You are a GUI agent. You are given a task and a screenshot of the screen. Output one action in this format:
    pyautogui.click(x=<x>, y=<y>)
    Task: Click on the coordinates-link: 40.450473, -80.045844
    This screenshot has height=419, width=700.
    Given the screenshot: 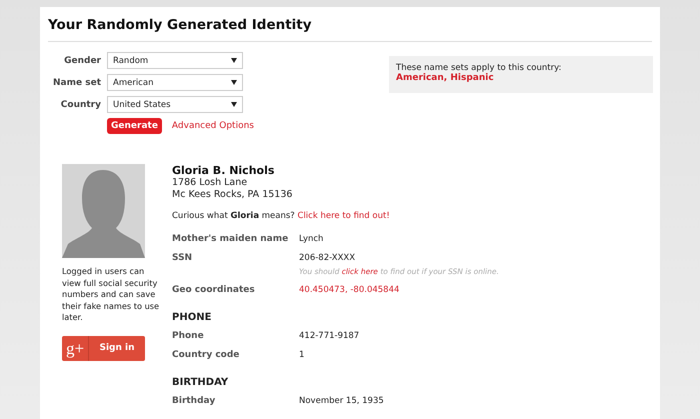 What is the action you would take?
    pyautogui.click(x=349, y=290)
    